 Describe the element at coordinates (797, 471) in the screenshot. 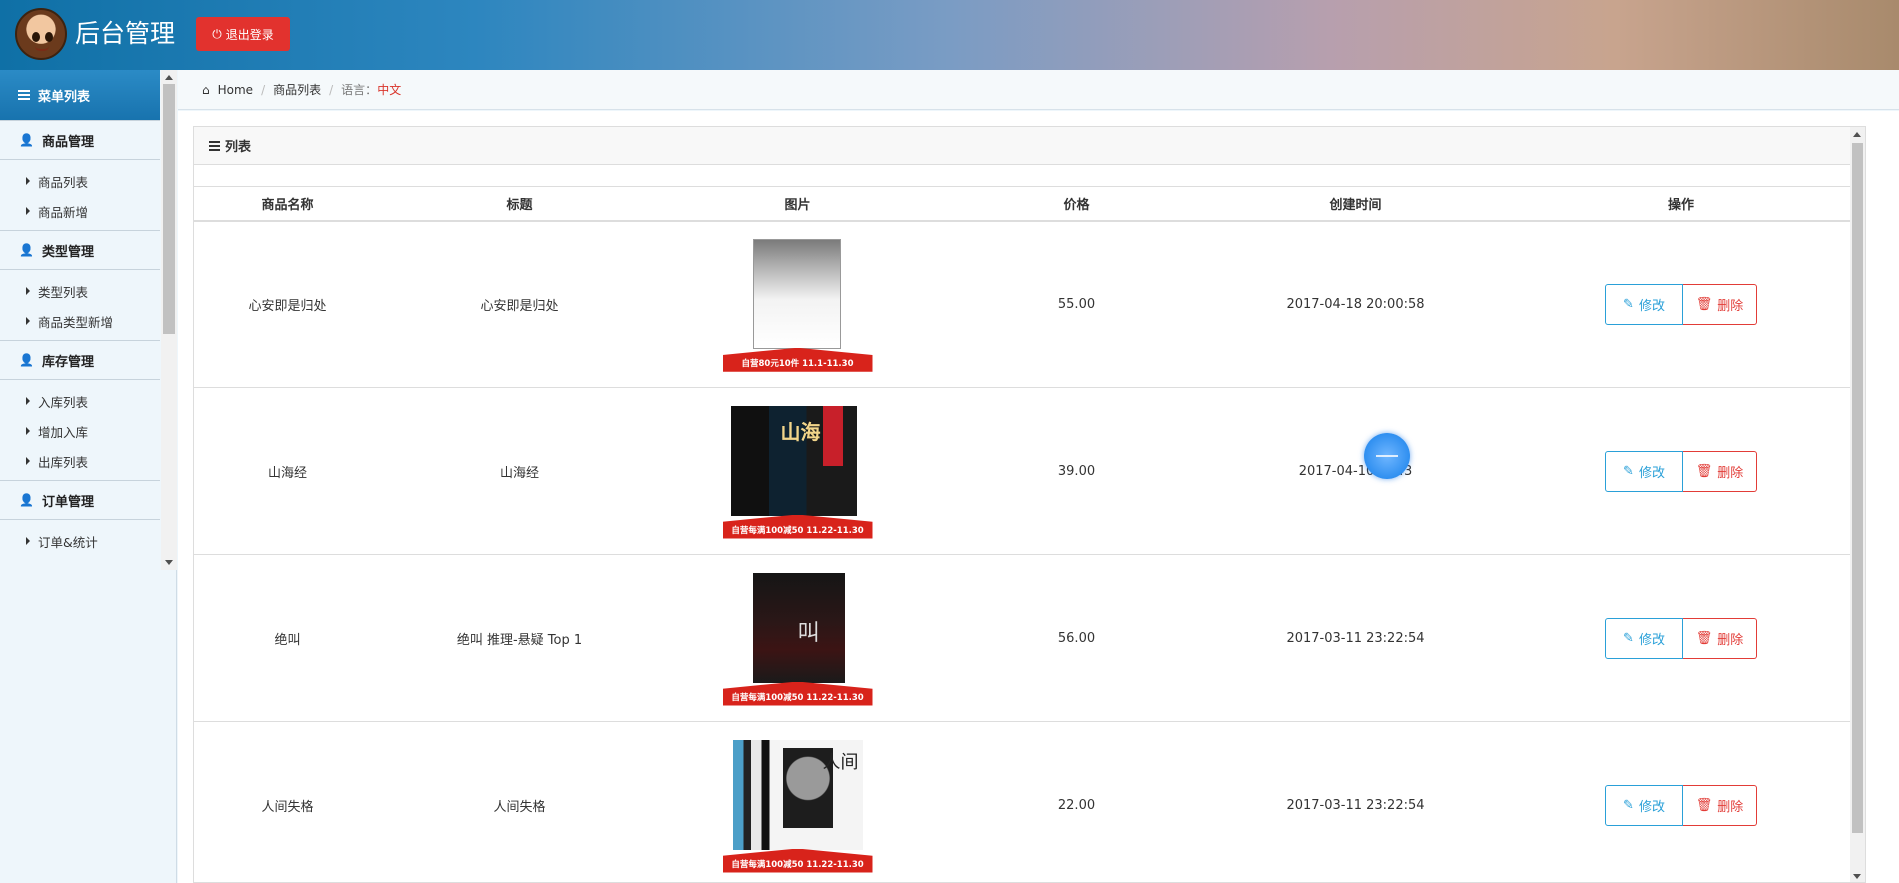

I see `book-cover-image: 山海 自营每满100减50 11.22-11.30` at that location.